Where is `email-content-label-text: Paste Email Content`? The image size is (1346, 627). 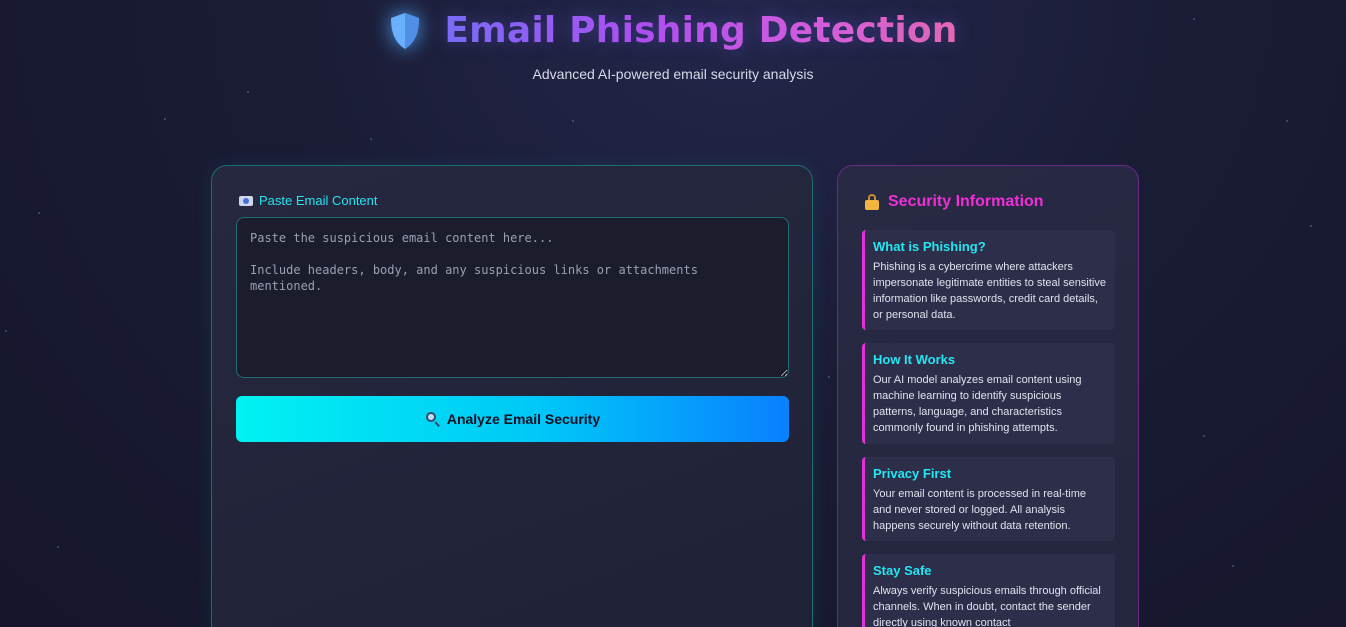
email-content-label-text: Paste Email Content is located at coordinates (318, 200).